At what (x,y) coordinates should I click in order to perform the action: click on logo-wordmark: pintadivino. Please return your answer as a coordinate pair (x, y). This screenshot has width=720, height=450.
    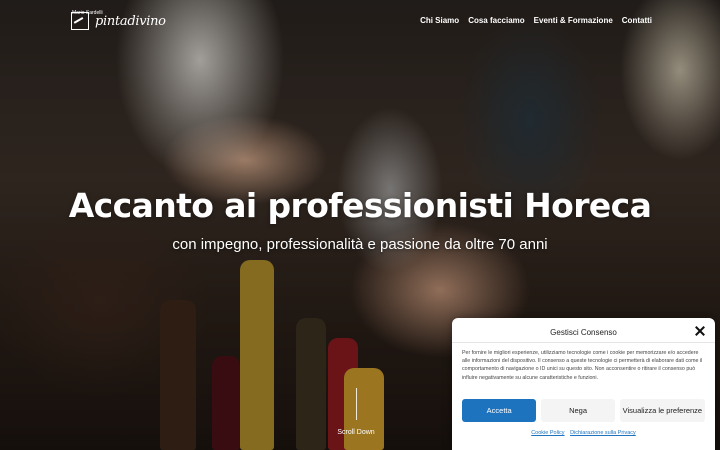
    Looking at the image, I should click on (130, 21).